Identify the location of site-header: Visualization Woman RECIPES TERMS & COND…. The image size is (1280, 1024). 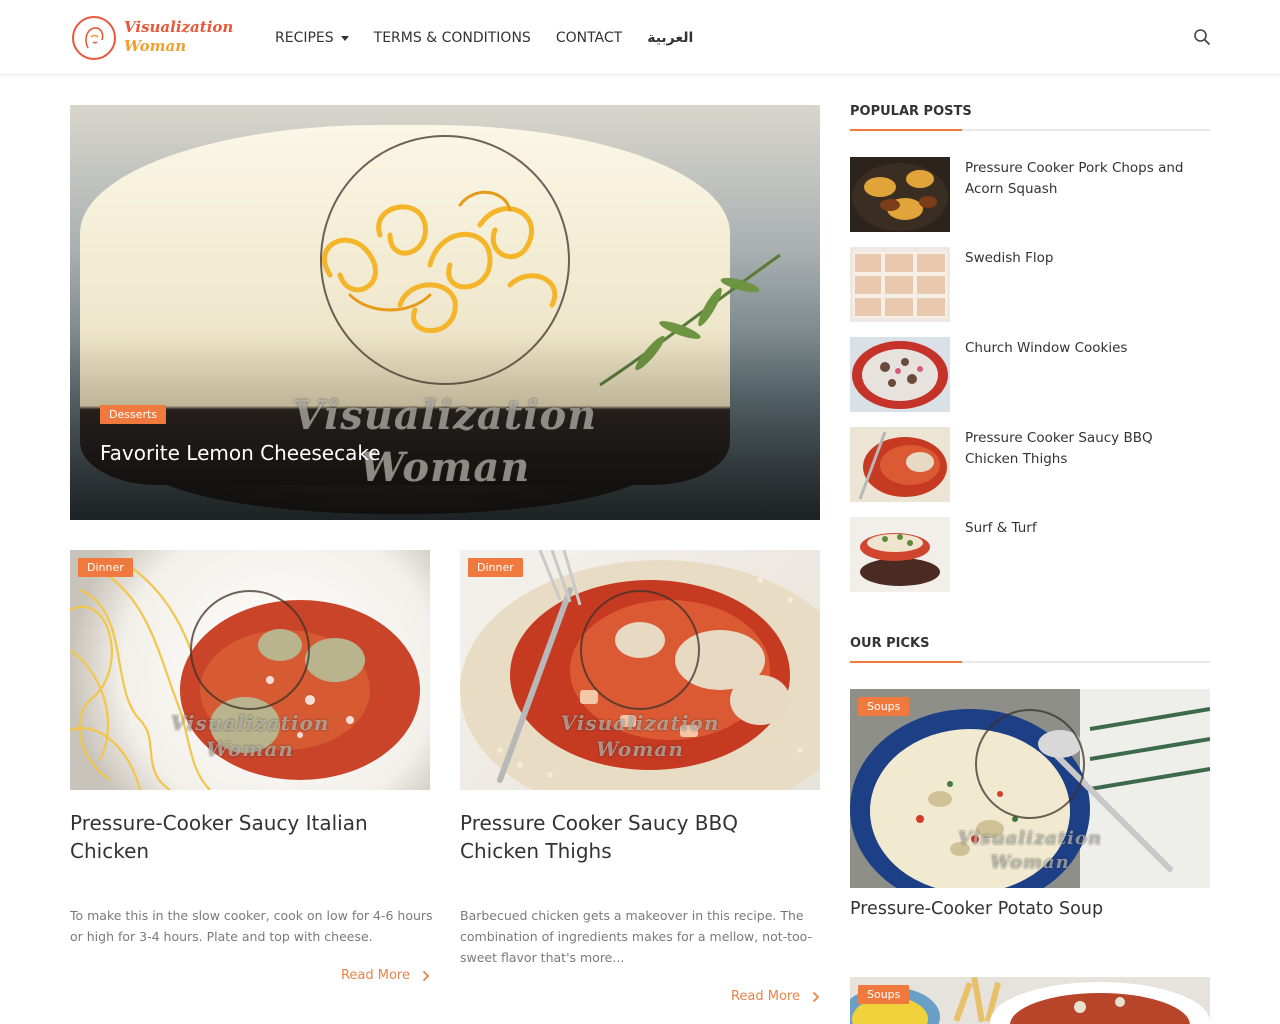
(640, 37).